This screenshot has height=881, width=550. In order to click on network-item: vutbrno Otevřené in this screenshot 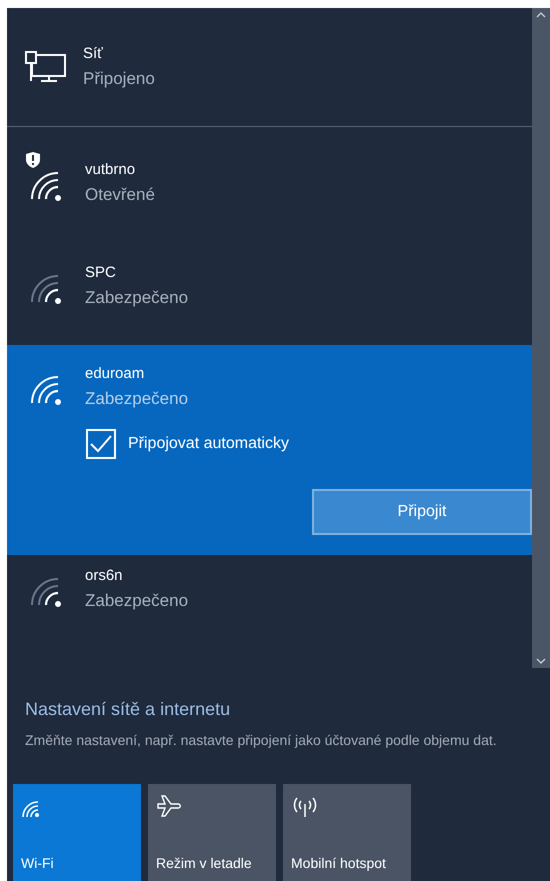, I will do `click(269, 183)`.